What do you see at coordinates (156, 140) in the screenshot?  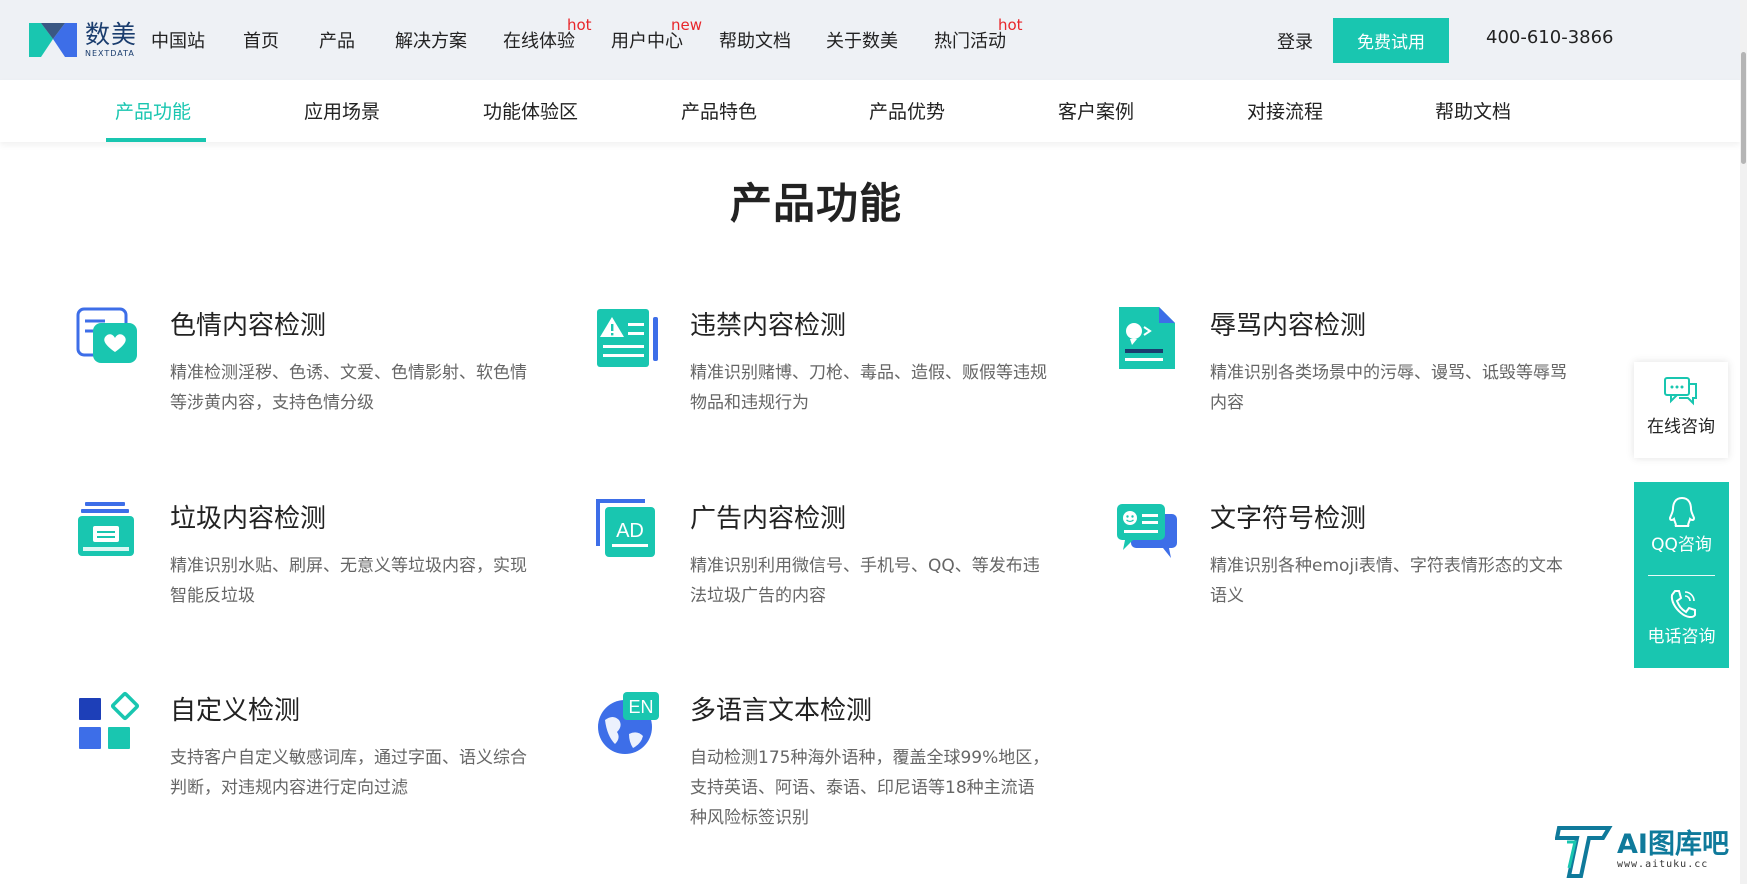 I see `active-tab-indicator` at bounding box center [156, 140].